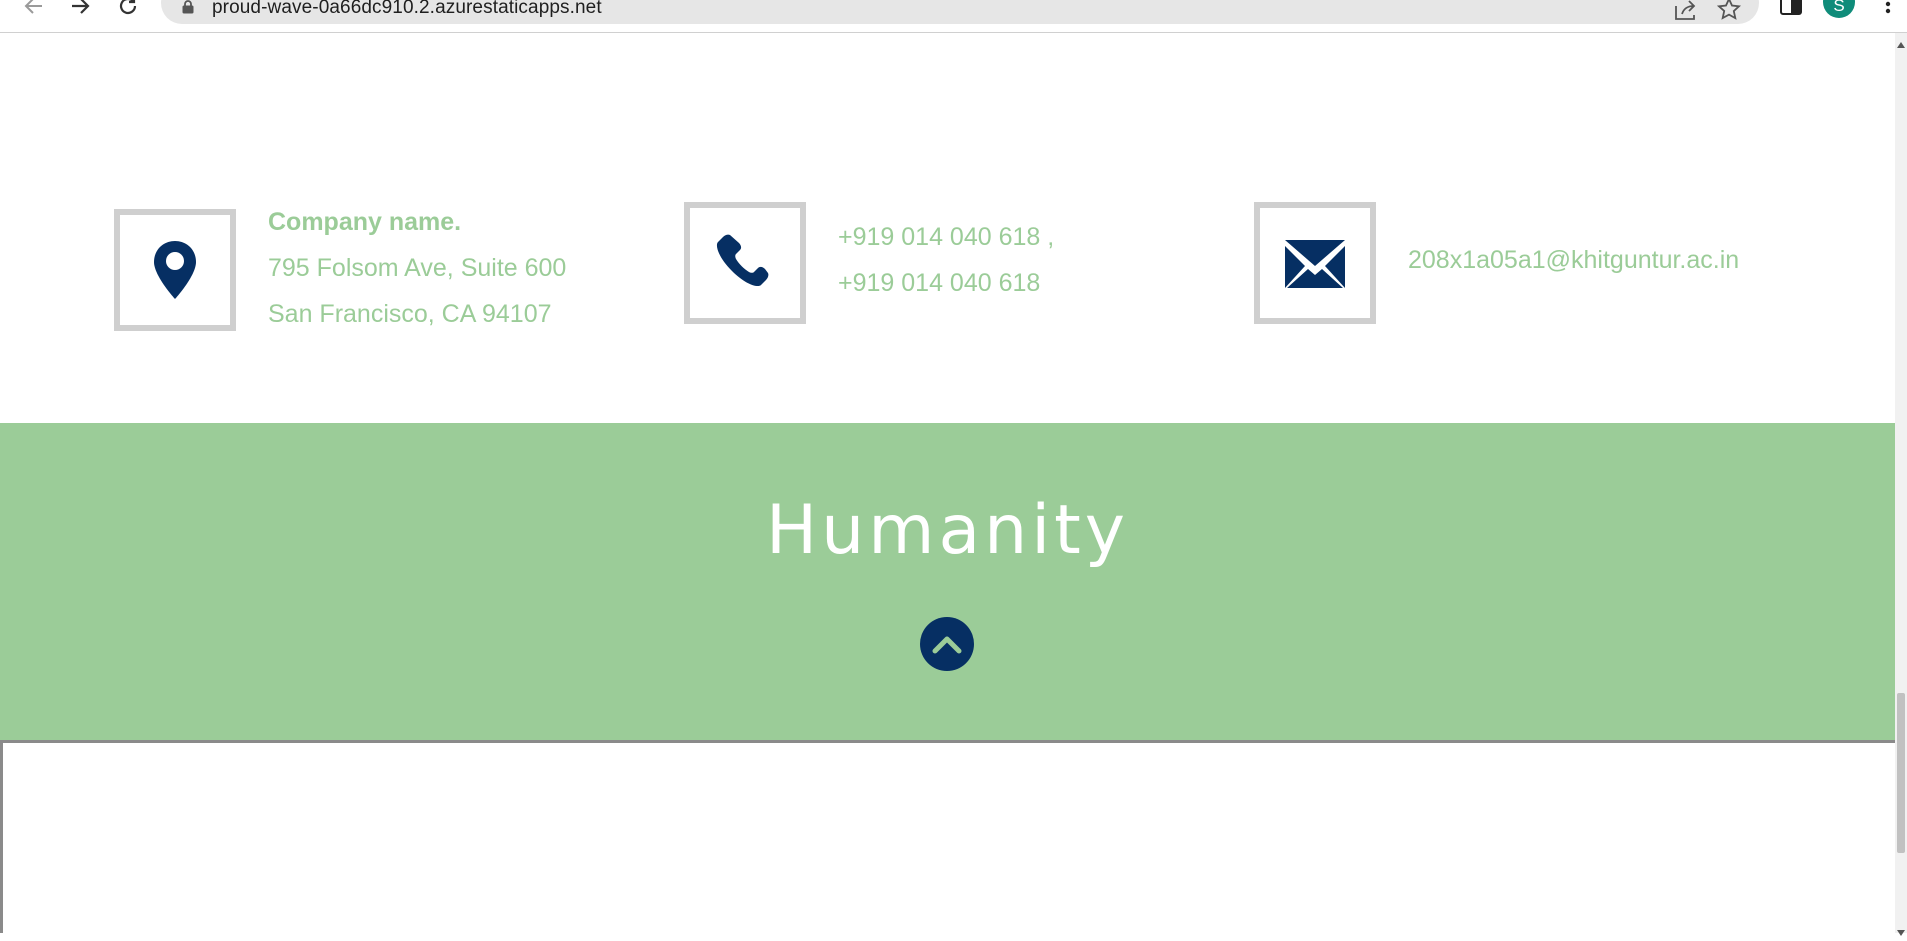 The width and height of the screenshot is (1907, 941). What do you see at coordinates (1901, 484) in the screenshot?
I see `vertical-scrollbar` at bounding box center [1901, 484].